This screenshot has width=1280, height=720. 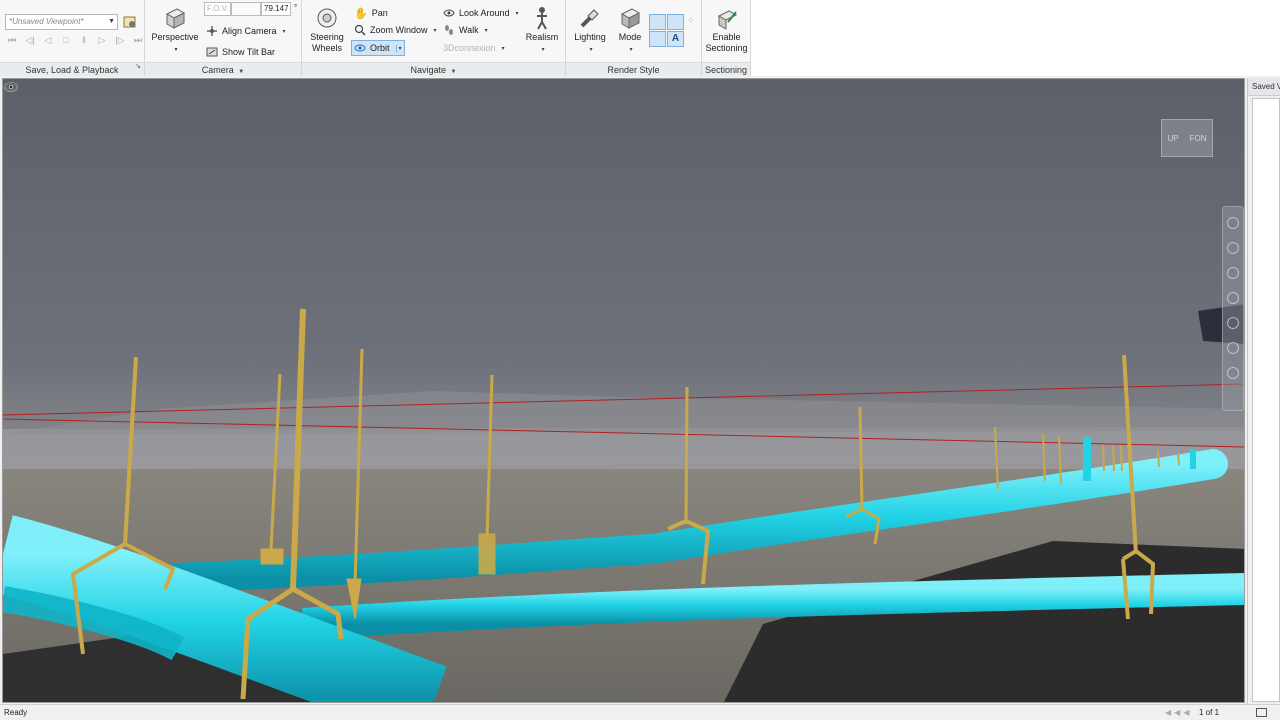 What do you see at coordinates (542, 31) in the screenshot?
I see `realism-button: Realism ▾` at bounding box center [542, 31].